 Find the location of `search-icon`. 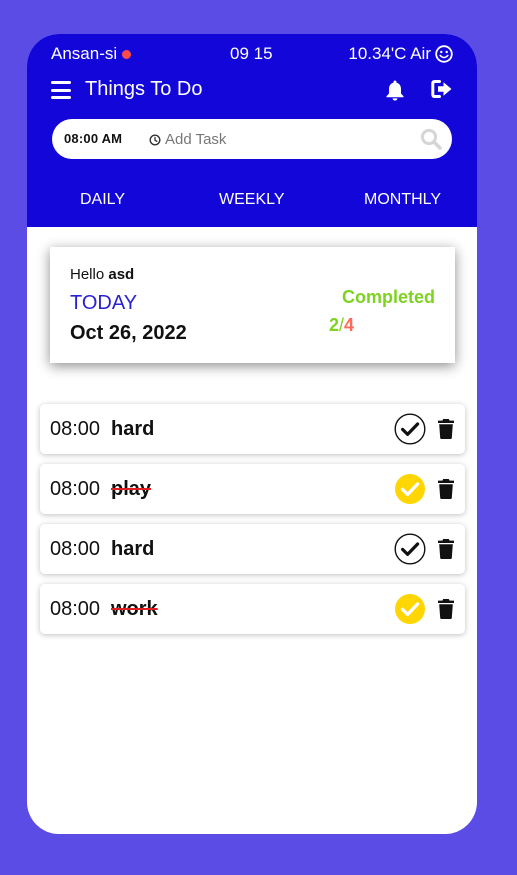

search-icon is located at coordinates (431, 141).